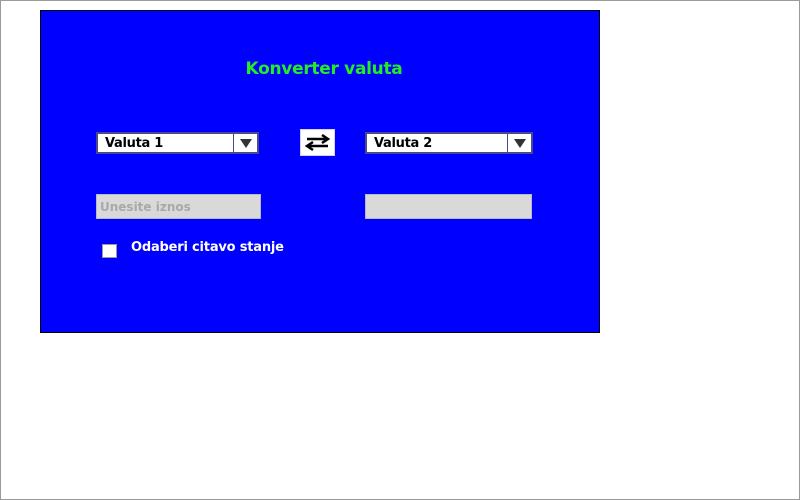  I want to click on from-currency-selected-label: Valuta 1, so click(134, 143).